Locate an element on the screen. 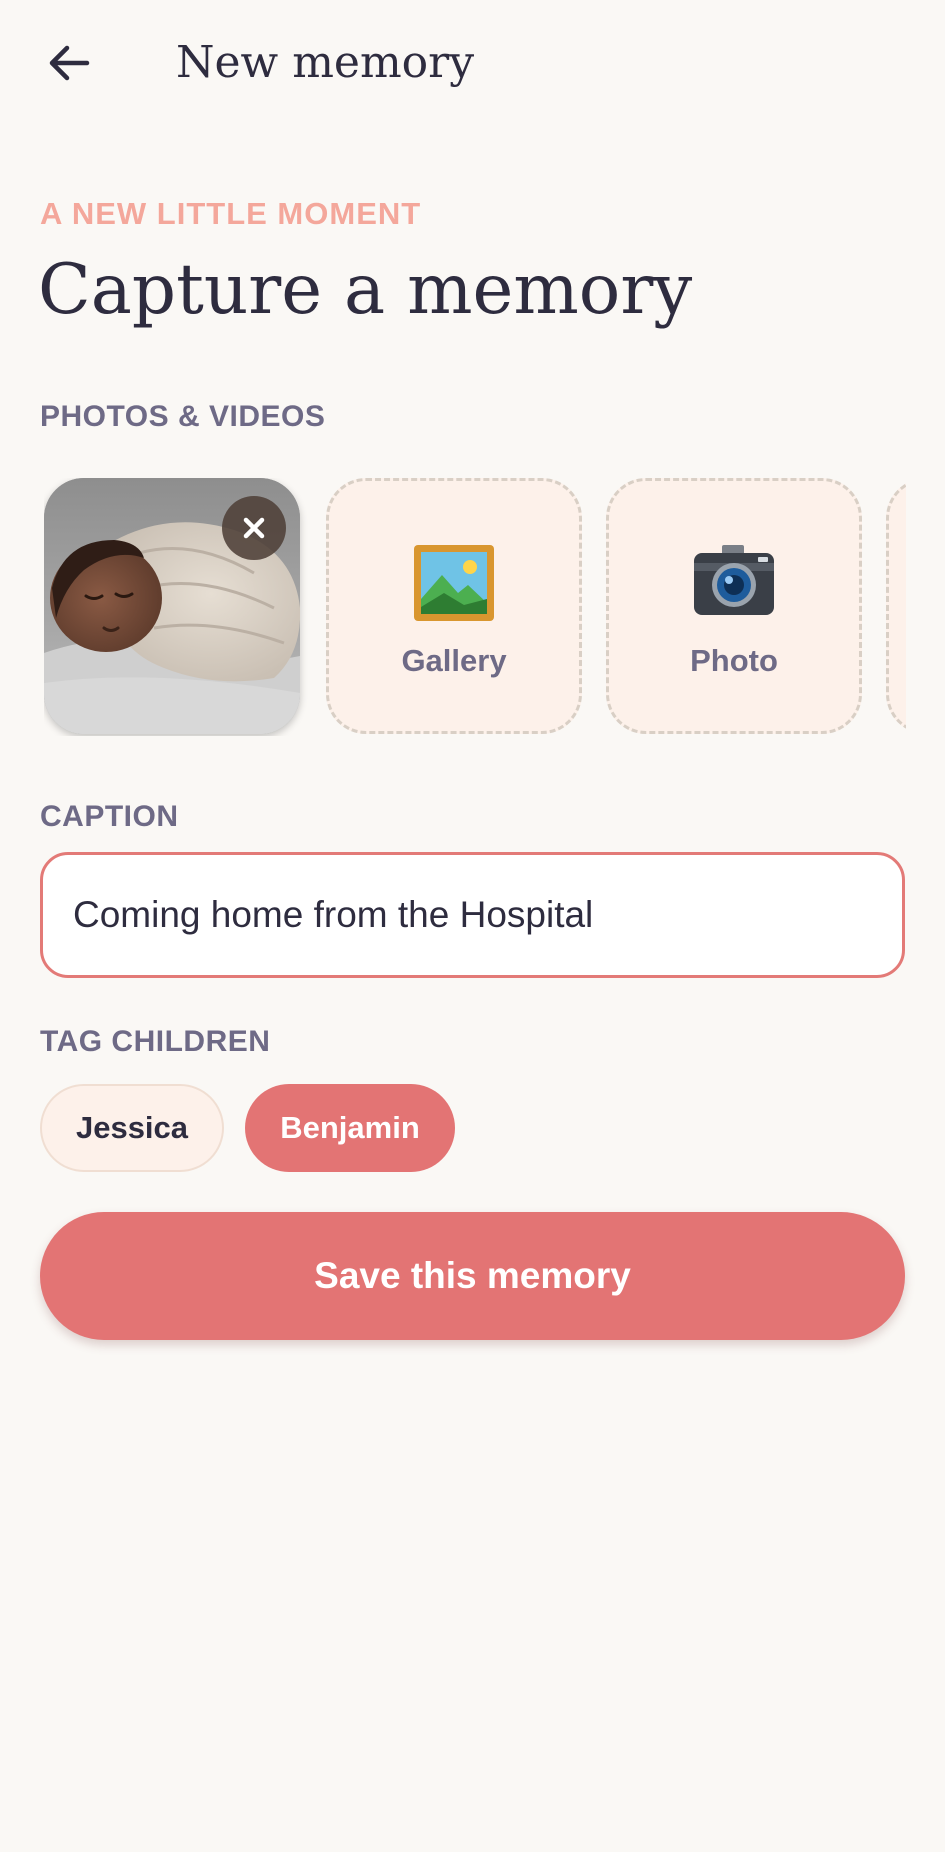  take-photo-button: Photo is located at coordinates (734, 606).